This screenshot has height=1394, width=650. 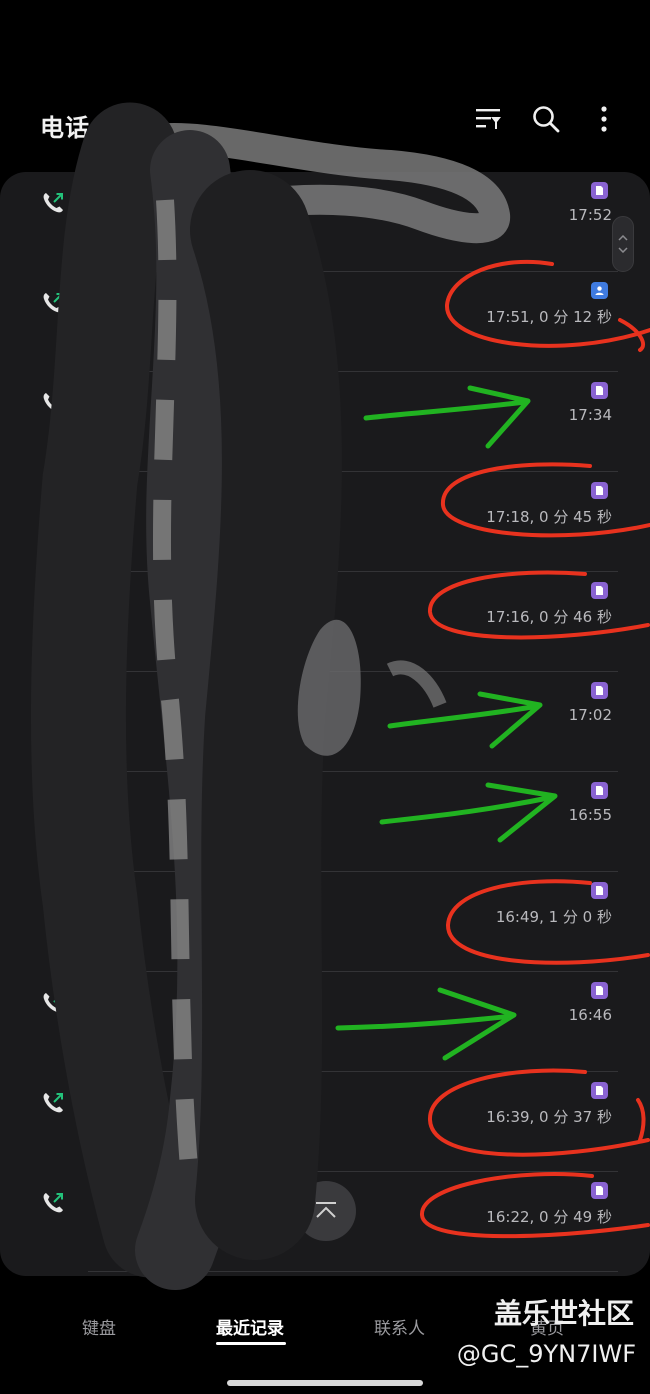 What do you see at coordinates (604, 119) in the screenshot?
I see `more-icon` at bounding box center [604, 119].